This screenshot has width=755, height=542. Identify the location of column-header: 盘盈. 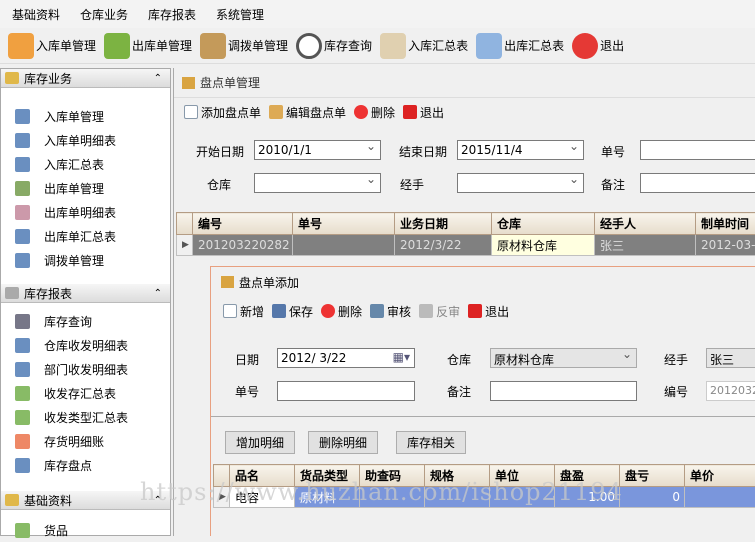
(587, 476).